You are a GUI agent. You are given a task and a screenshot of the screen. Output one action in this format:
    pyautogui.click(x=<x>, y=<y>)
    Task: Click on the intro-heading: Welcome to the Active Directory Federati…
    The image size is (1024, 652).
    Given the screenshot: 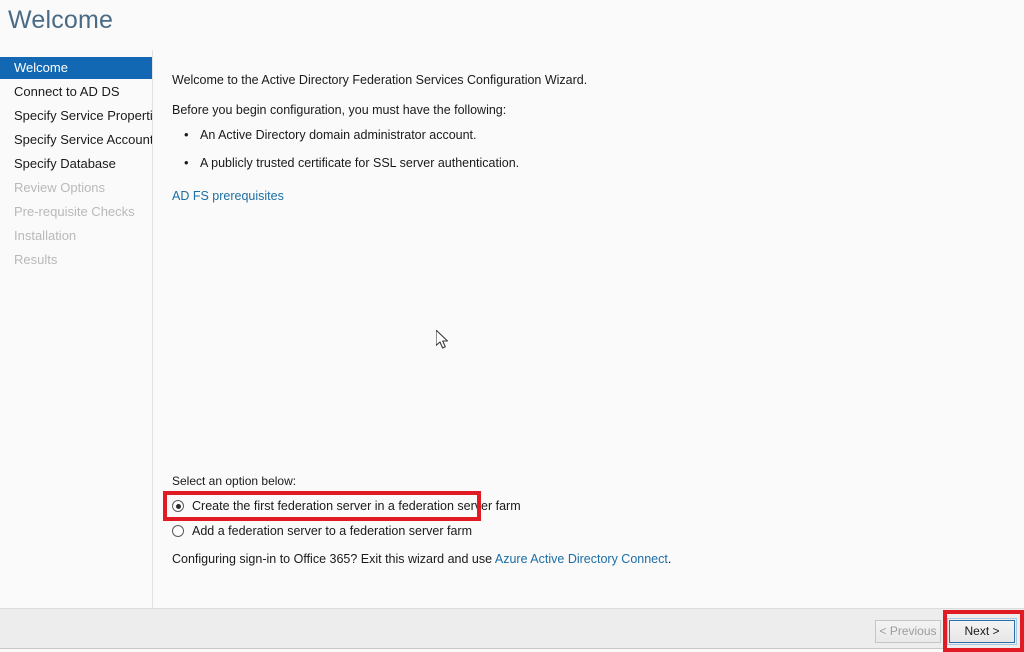 What is the action you would take?
    pyautogui.click(x=380, y=80)
    